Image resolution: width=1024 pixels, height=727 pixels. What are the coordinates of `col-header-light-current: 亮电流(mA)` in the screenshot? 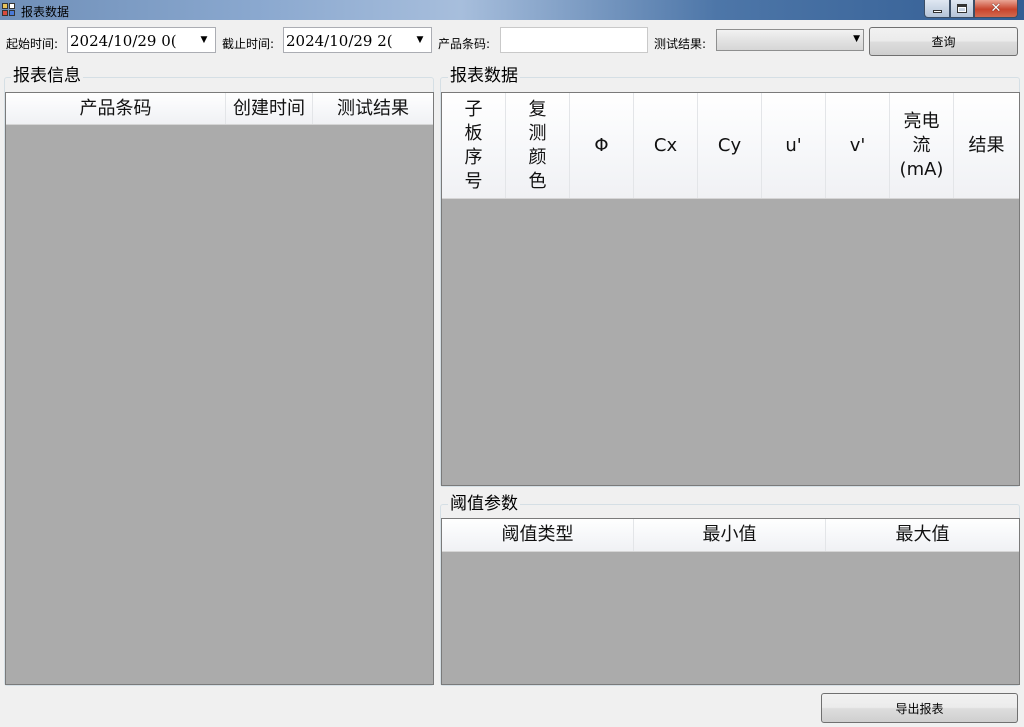 It's located at (922, 145).